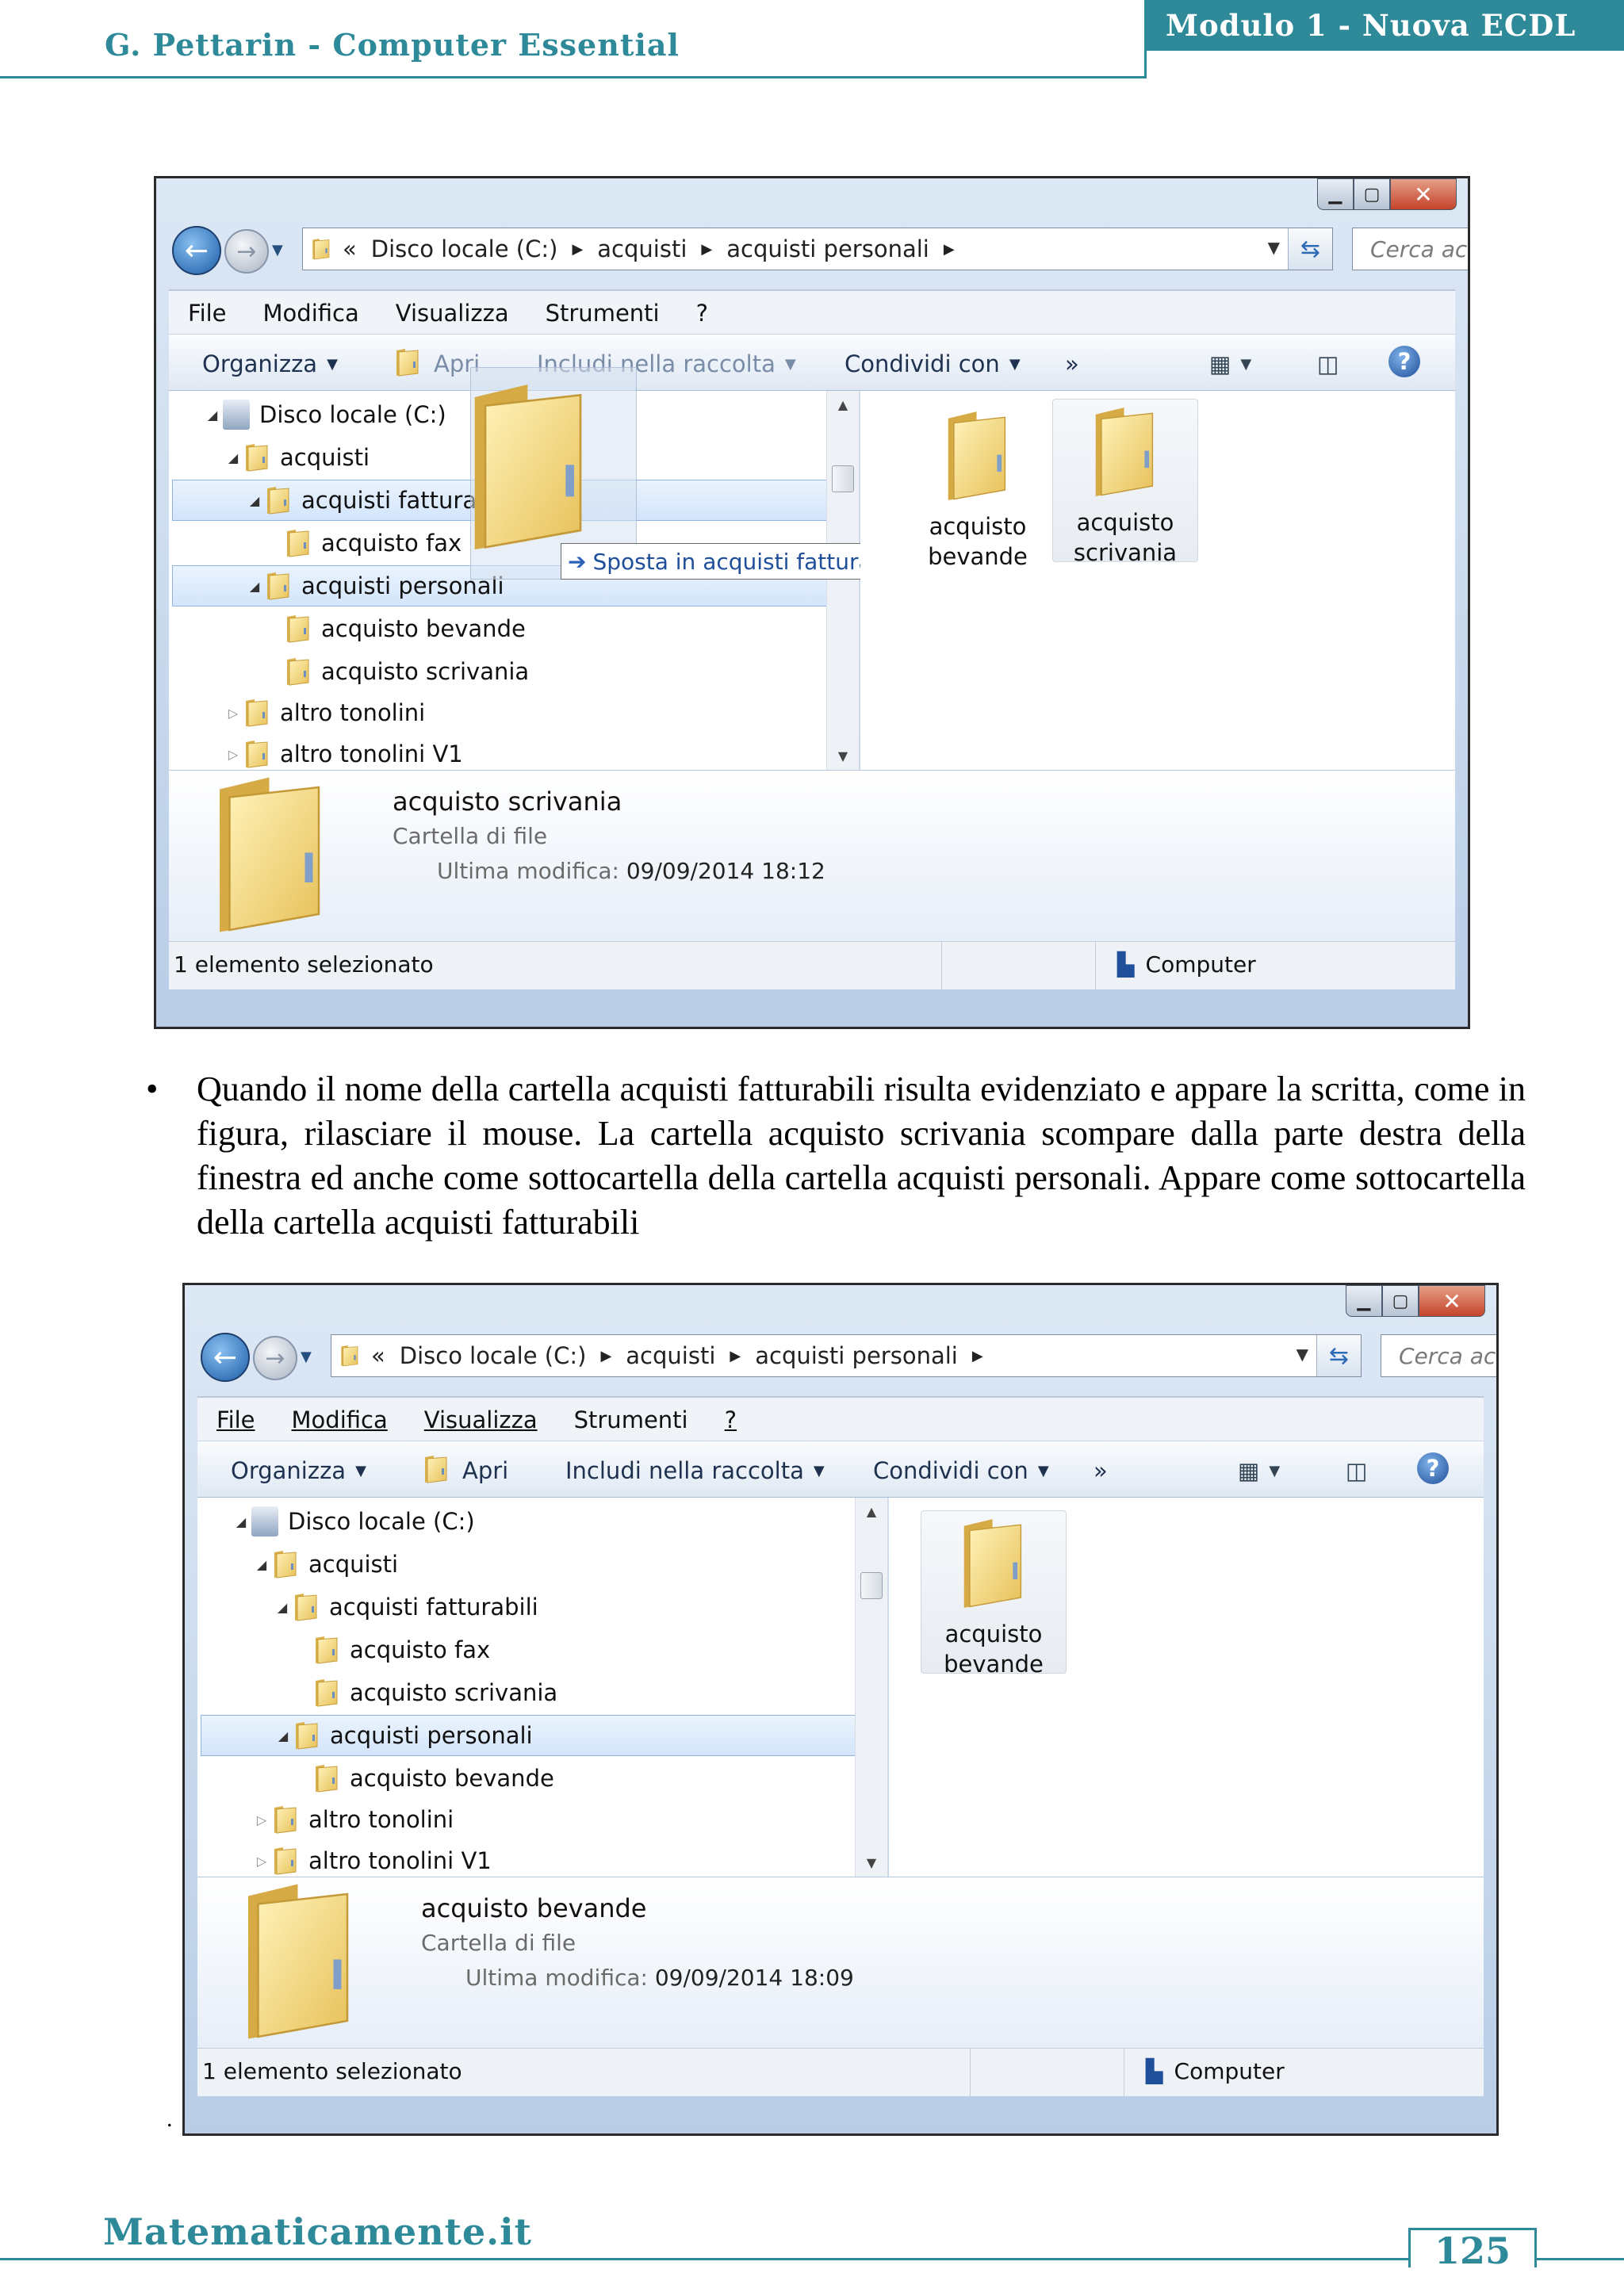 This screenshot has width=1624, height=2296. What do you see at coordinates (544, 1736) in the screenshot?
I see `tree-item-acquisti-personali: ◢ acquisti personali` at bounding box center [544, 1736].